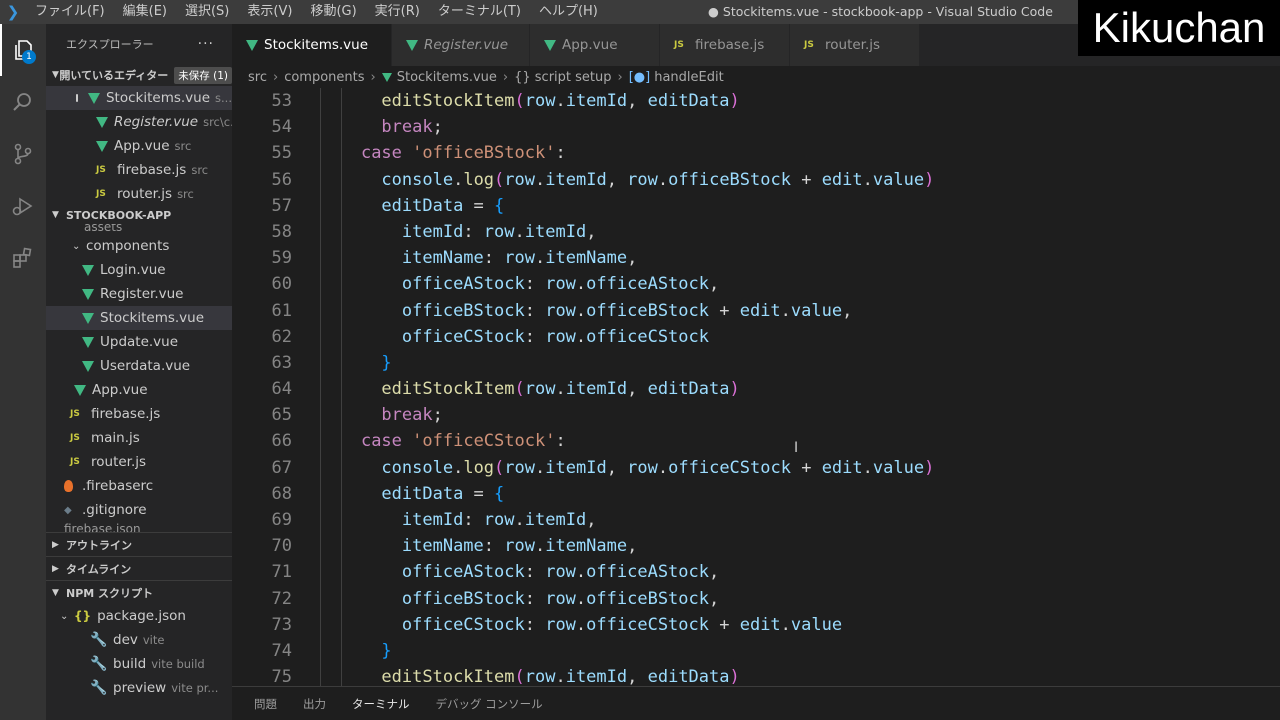  I want to click on tab-stockitems: Stockitems.vue, so click(312, 45).